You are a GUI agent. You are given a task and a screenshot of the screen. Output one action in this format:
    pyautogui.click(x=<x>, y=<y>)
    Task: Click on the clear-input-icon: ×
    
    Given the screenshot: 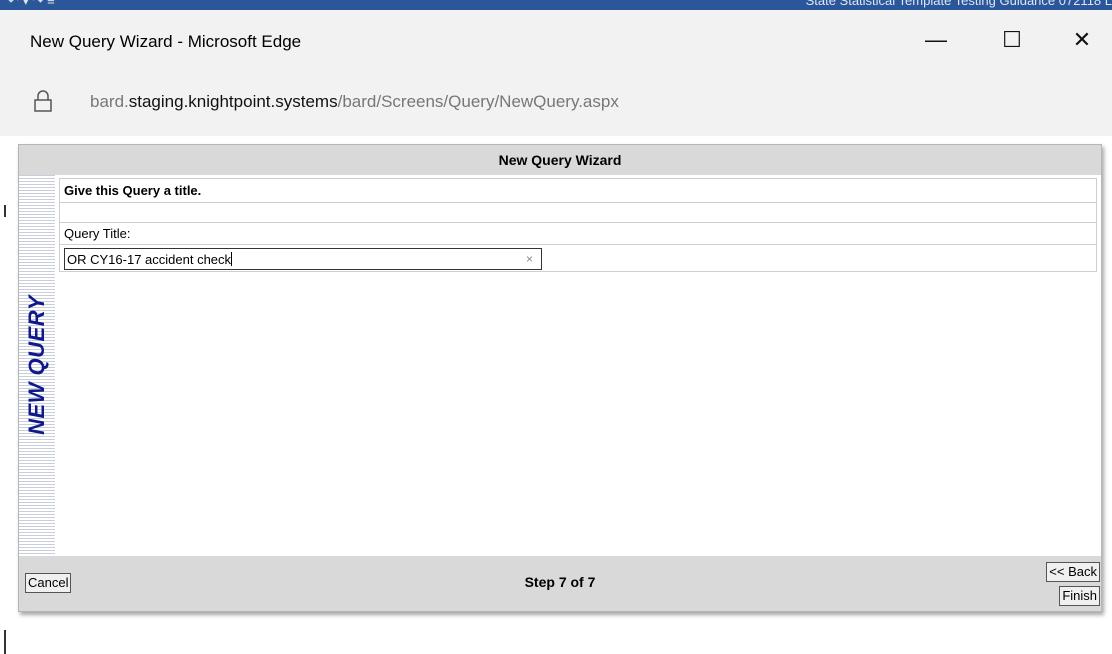 What is the action you would take?
    pyautogui.click(x=529, y=259)
    